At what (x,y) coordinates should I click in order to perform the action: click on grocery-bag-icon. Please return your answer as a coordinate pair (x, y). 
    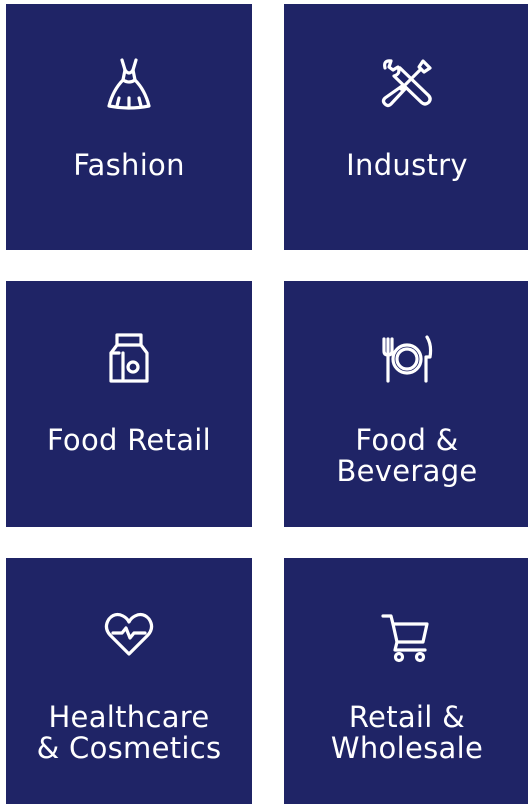
    Looking at the image, I should click on (129, 359).